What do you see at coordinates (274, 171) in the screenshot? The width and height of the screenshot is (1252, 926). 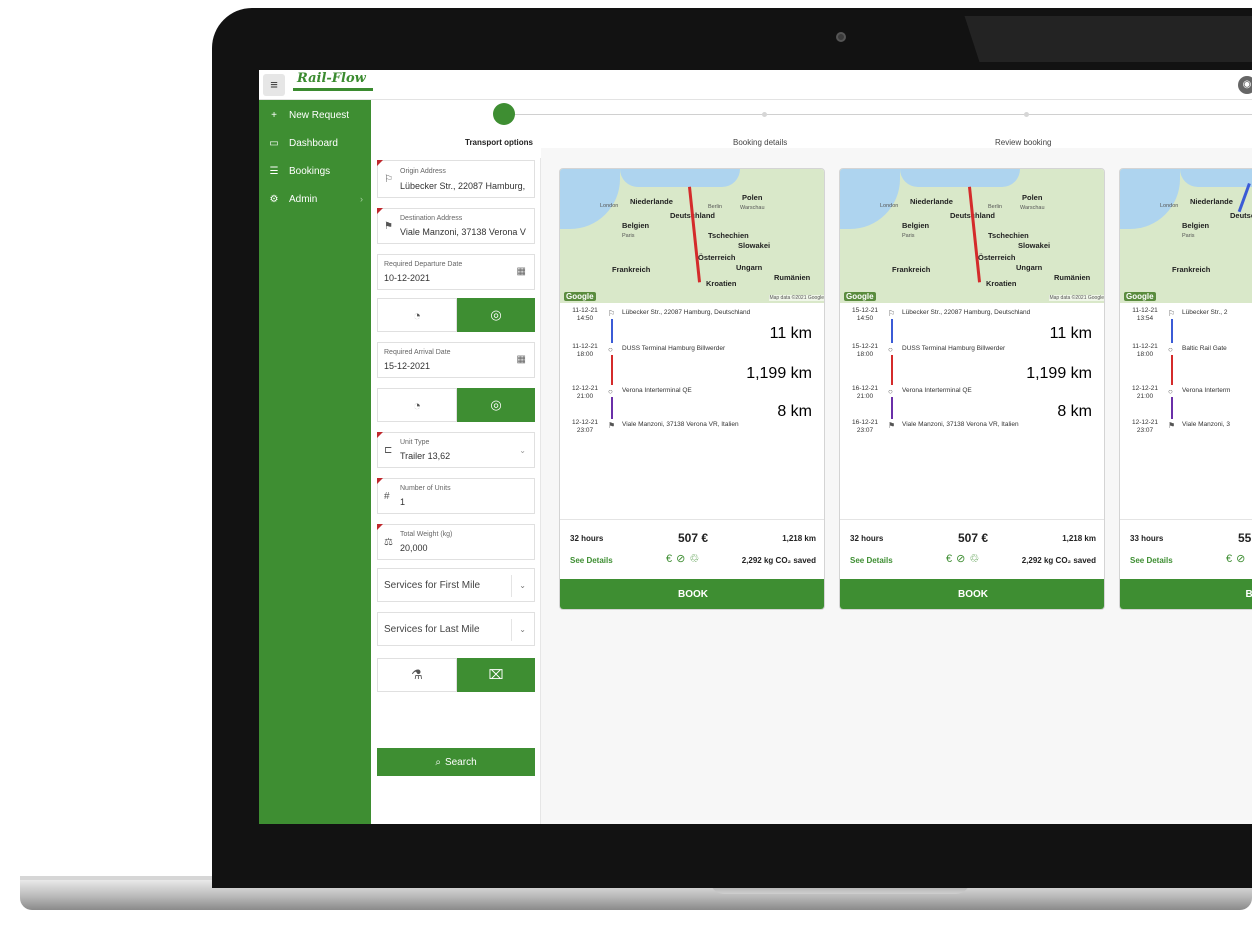 I see `list-icon: ☰` at bounding box center [274, 171].